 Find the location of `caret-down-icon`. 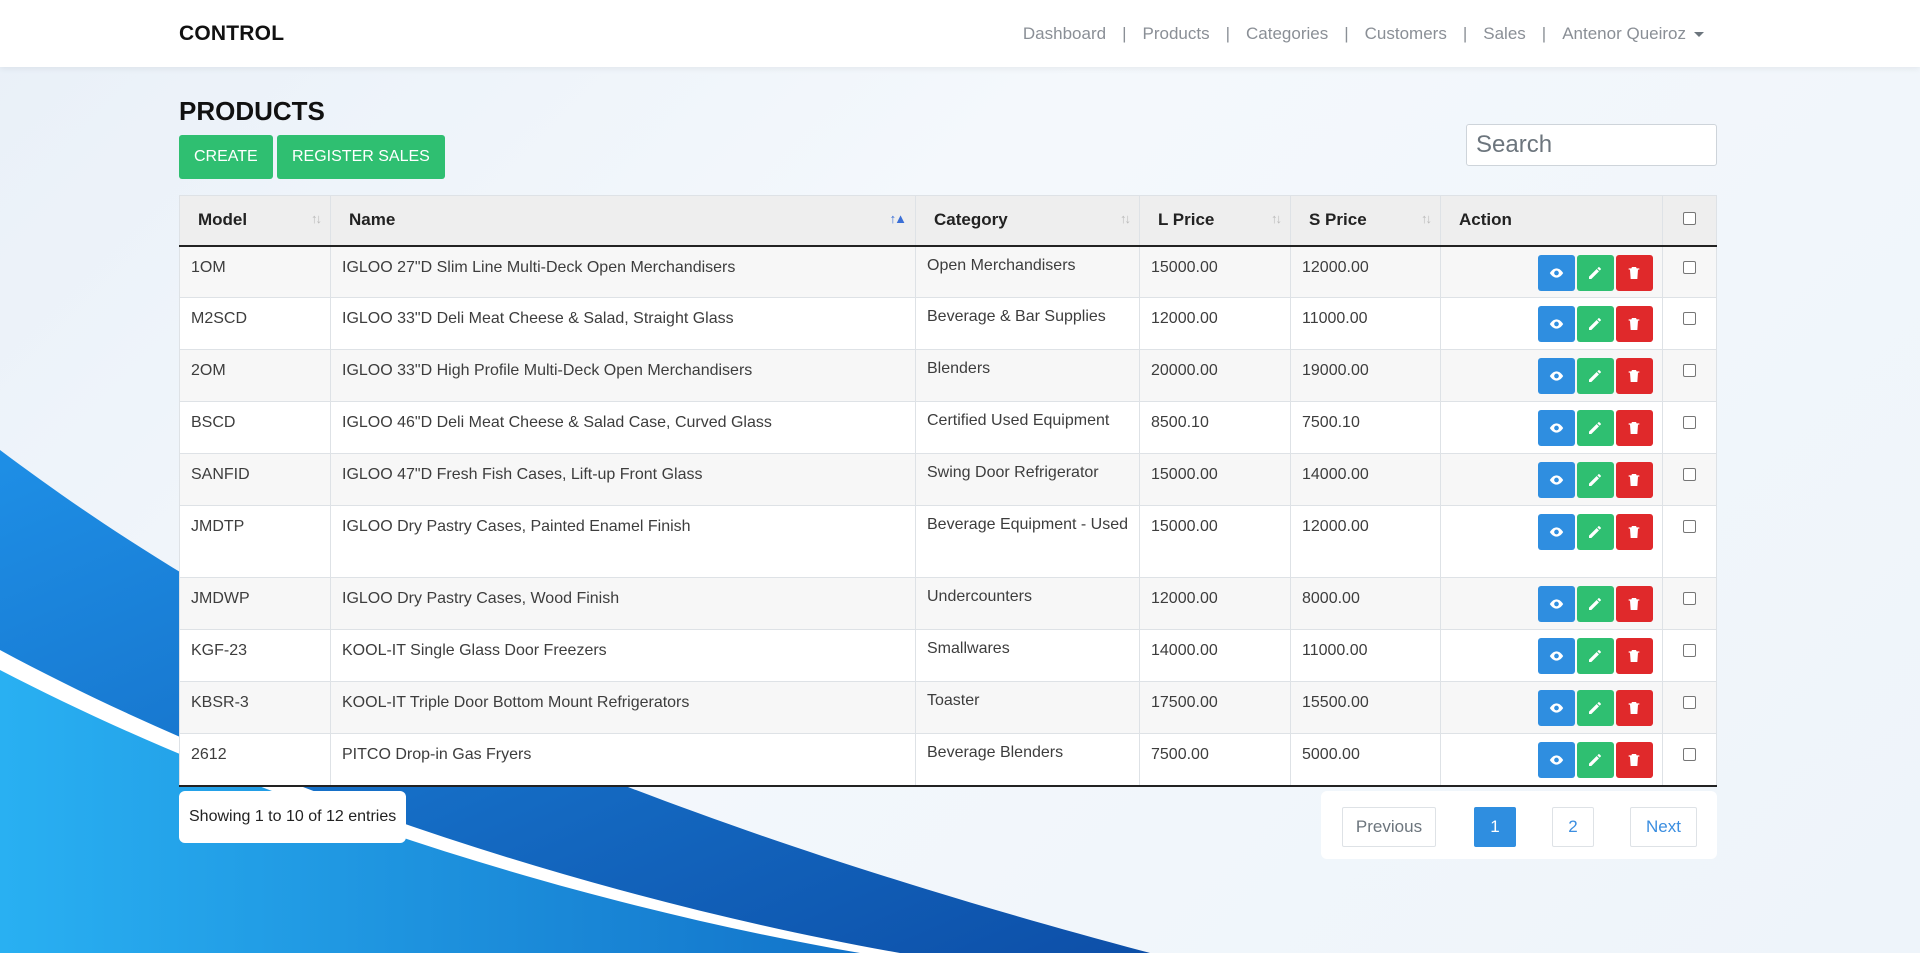

caret-down-icon is located at coordinates (1699, 35).